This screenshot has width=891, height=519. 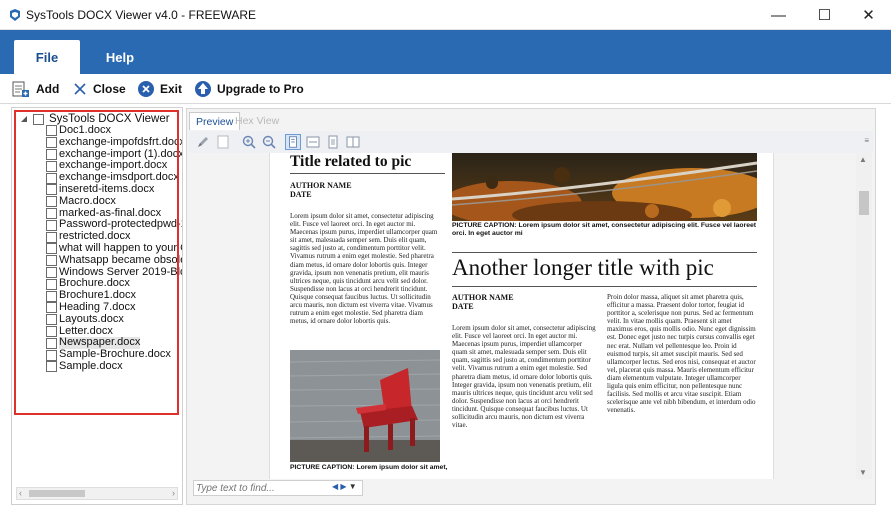 I want to click on preview-vertical-scrollbar: ▲ ▼, so click(x=864, y=316).